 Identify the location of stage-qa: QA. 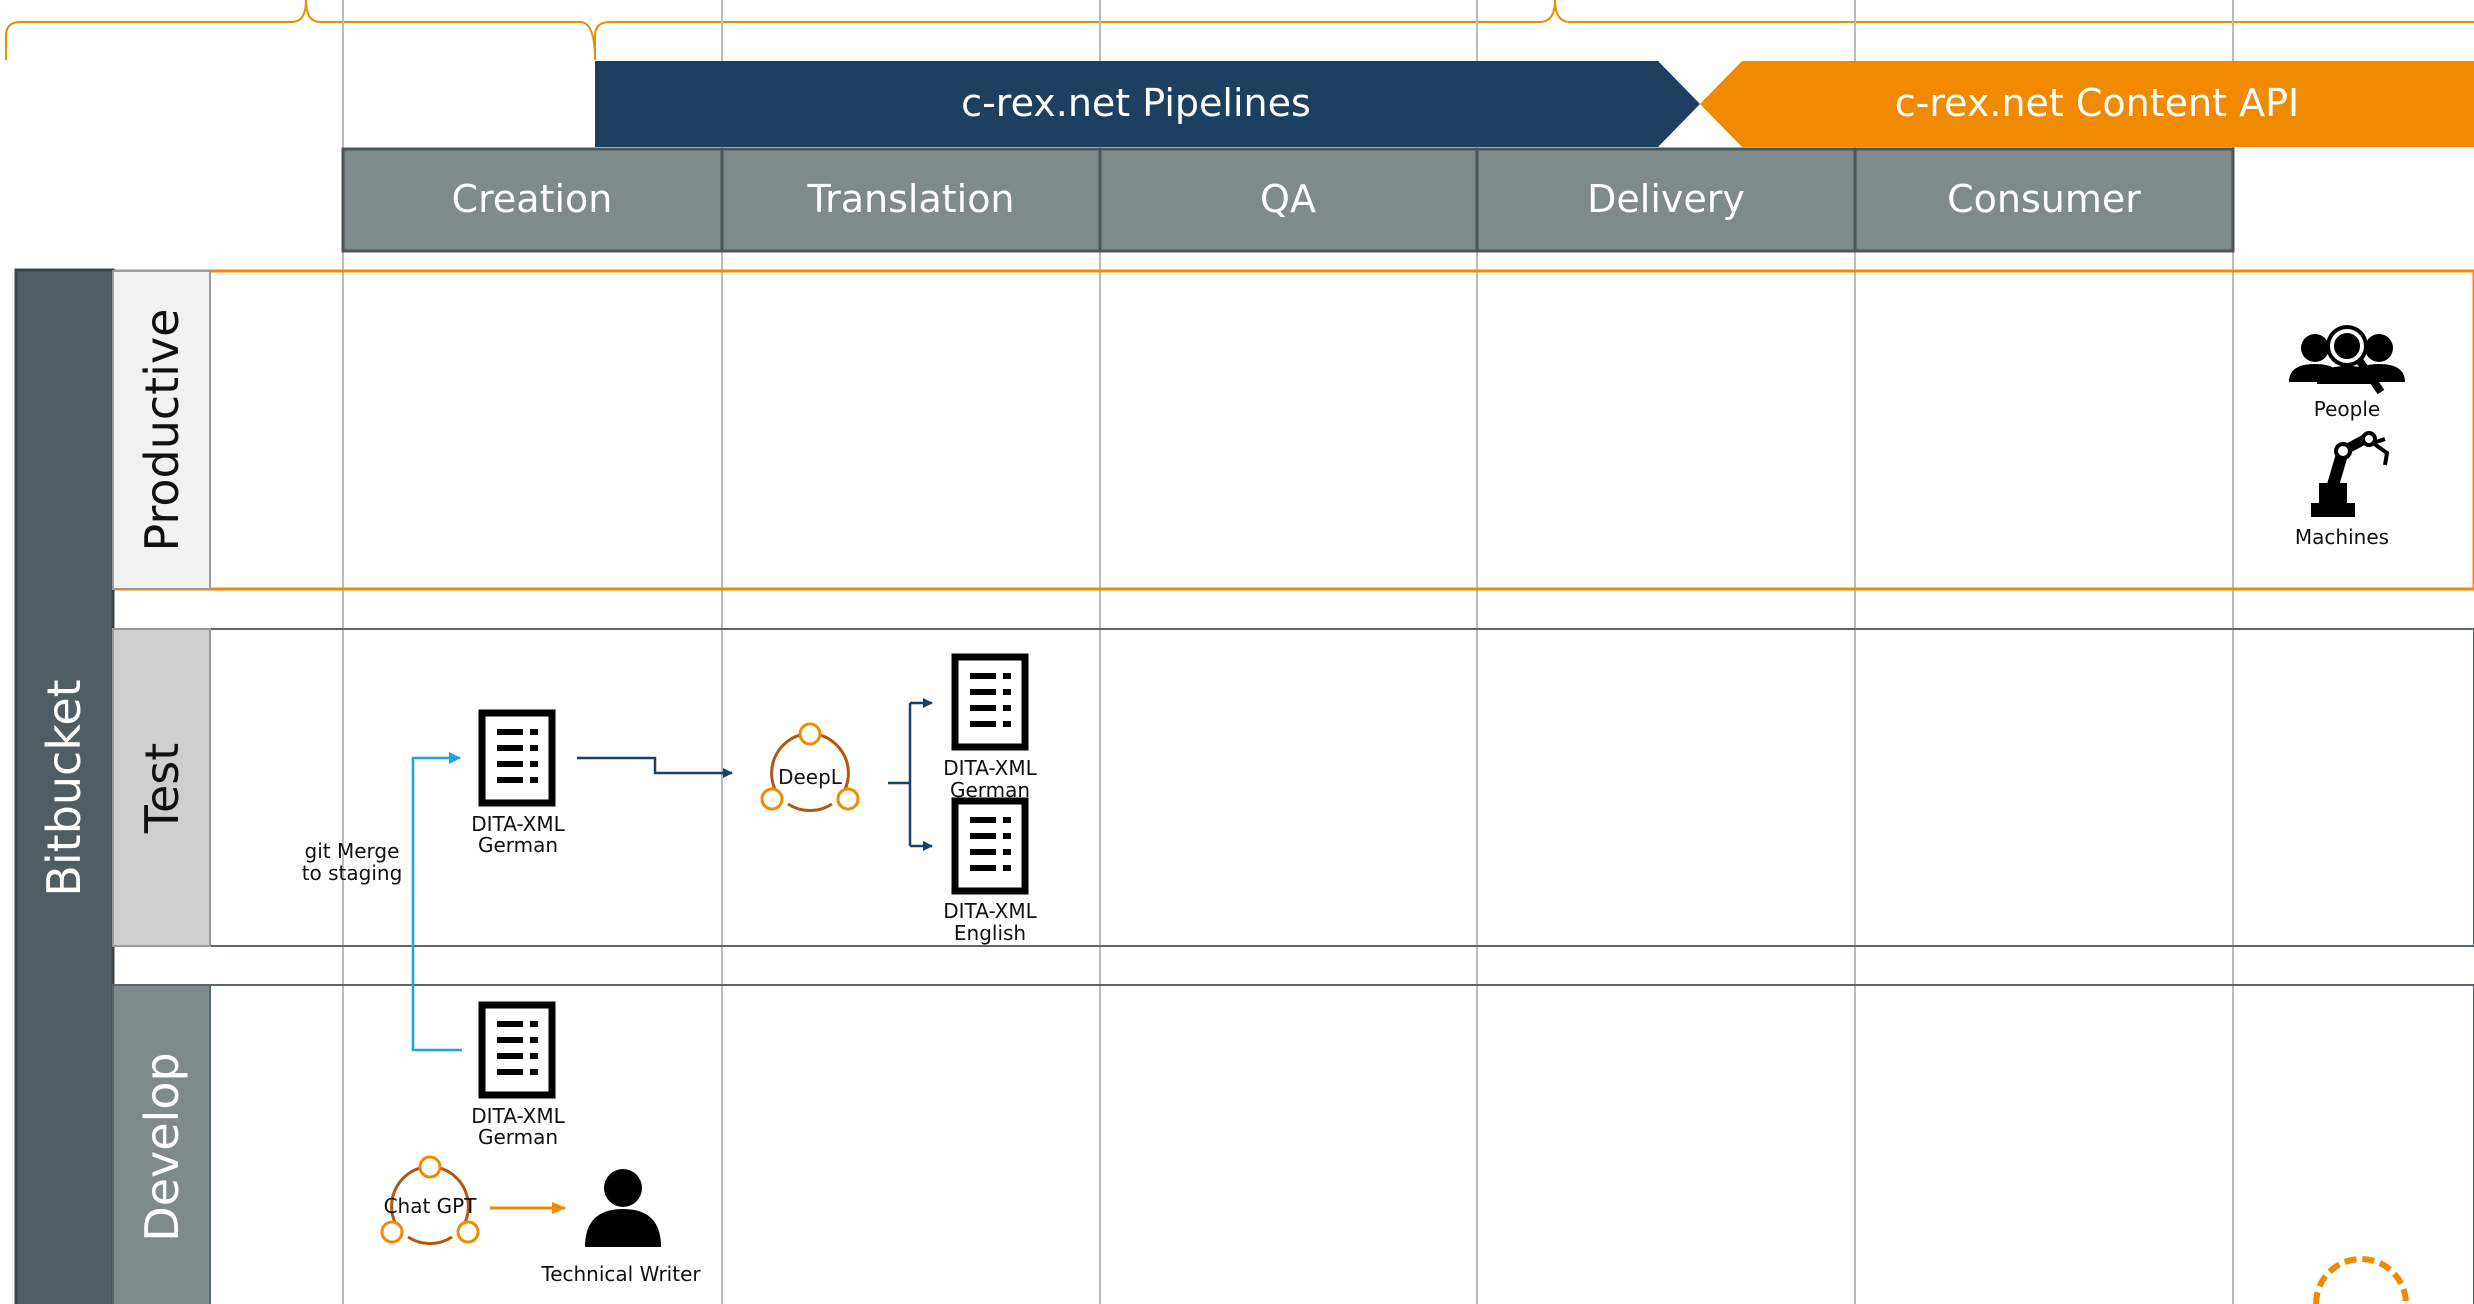
(1288, 200).